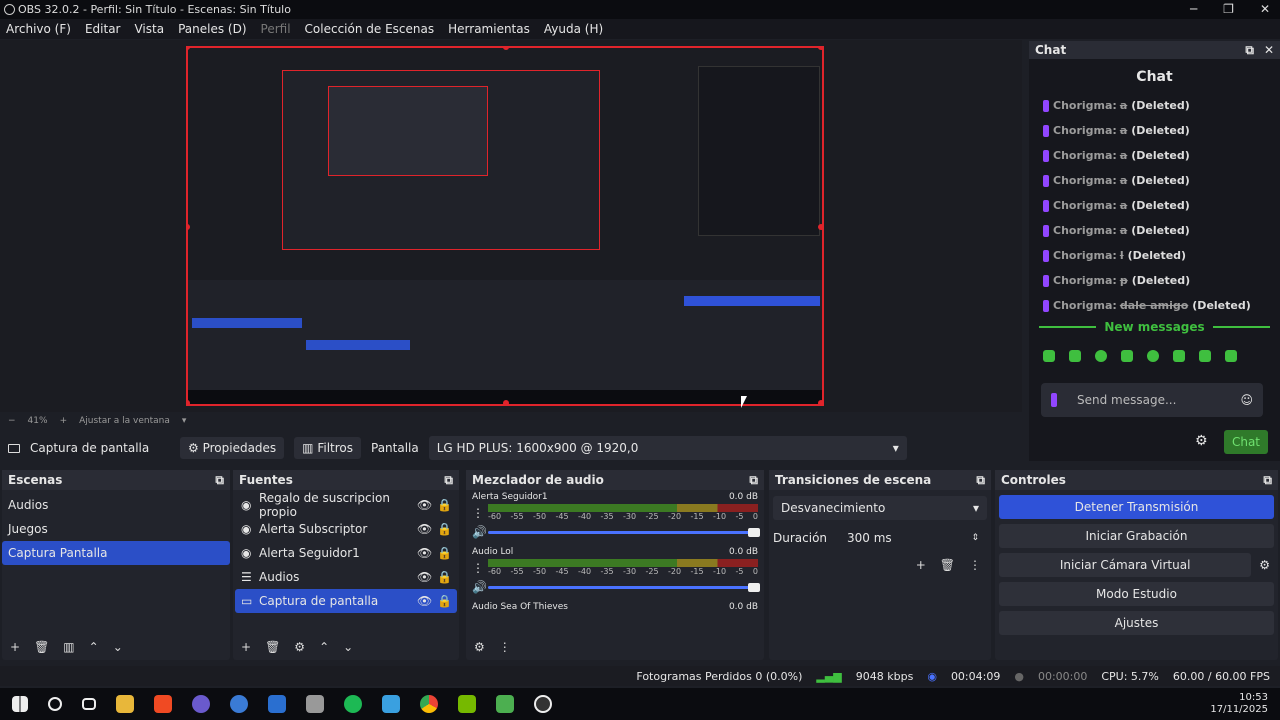 This screenshot has height=720, width=1280. What do you see at coordinates (103, 29) in the screenshot?
I see `menu-edit: Editar` at bounding box center [103, 29].